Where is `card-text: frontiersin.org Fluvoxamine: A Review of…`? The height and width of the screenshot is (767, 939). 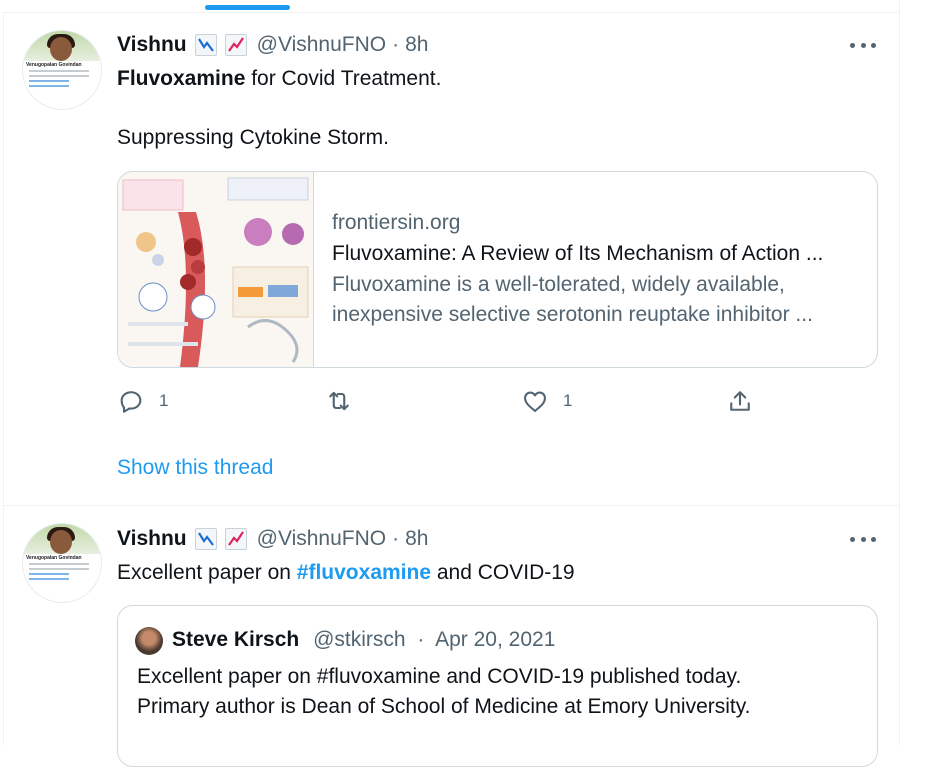 card-text: frontiersin.org Fluvoxamine: A Review of… is located at coordinates (599, 269).